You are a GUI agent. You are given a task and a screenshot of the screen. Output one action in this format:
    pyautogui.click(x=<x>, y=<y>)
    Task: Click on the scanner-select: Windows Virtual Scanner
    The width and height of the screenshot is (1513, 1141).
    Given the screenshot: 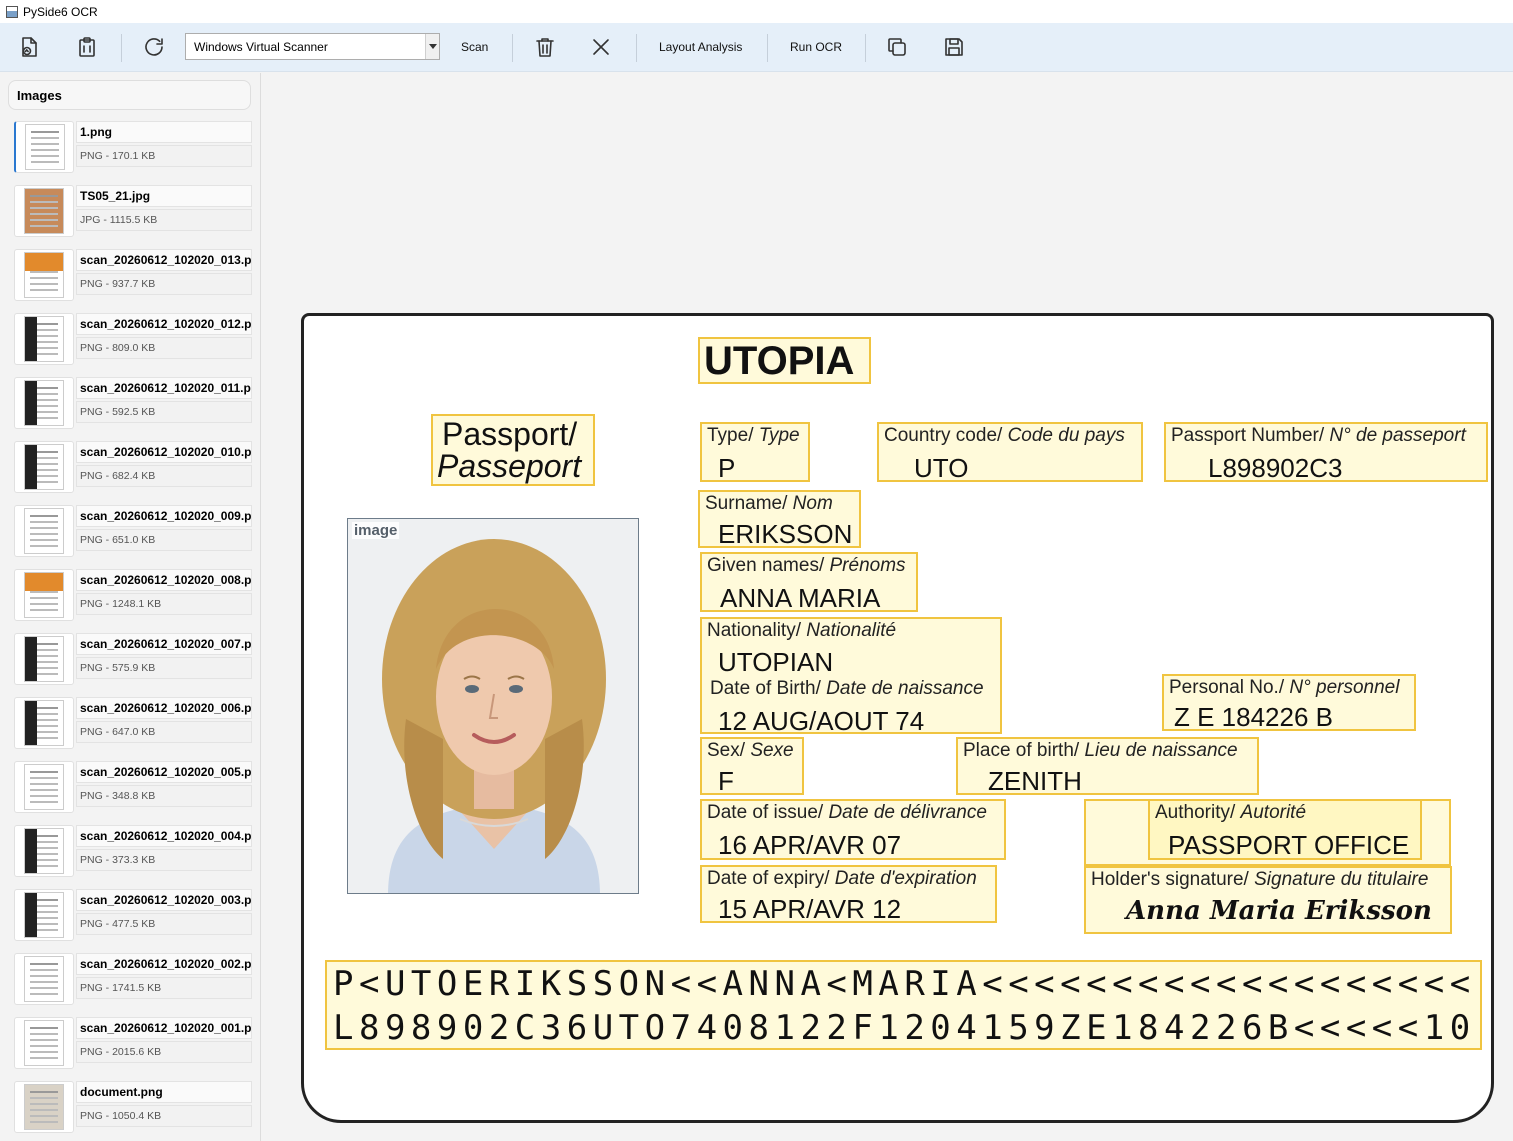 What is the action you would take?
    pyautogui.click(x=312, y=46)
    